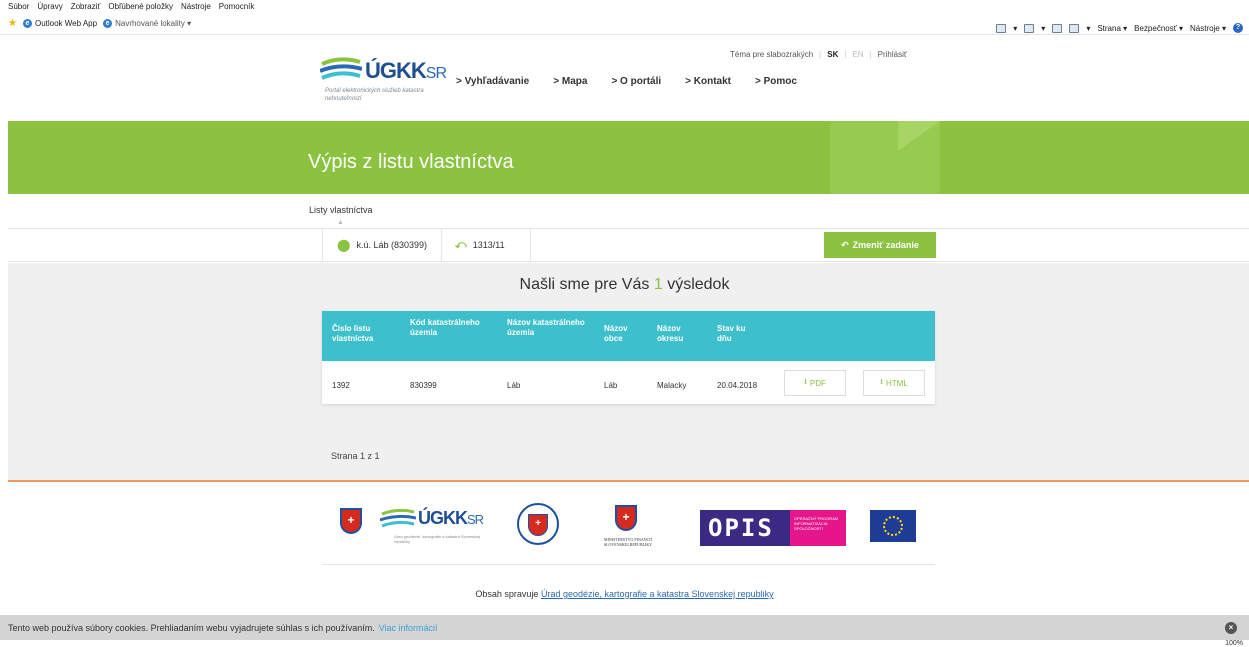  Describe the element at coordinates (396, 70) in the screenshot. I see `logo-name: ÚGKK` at that location.